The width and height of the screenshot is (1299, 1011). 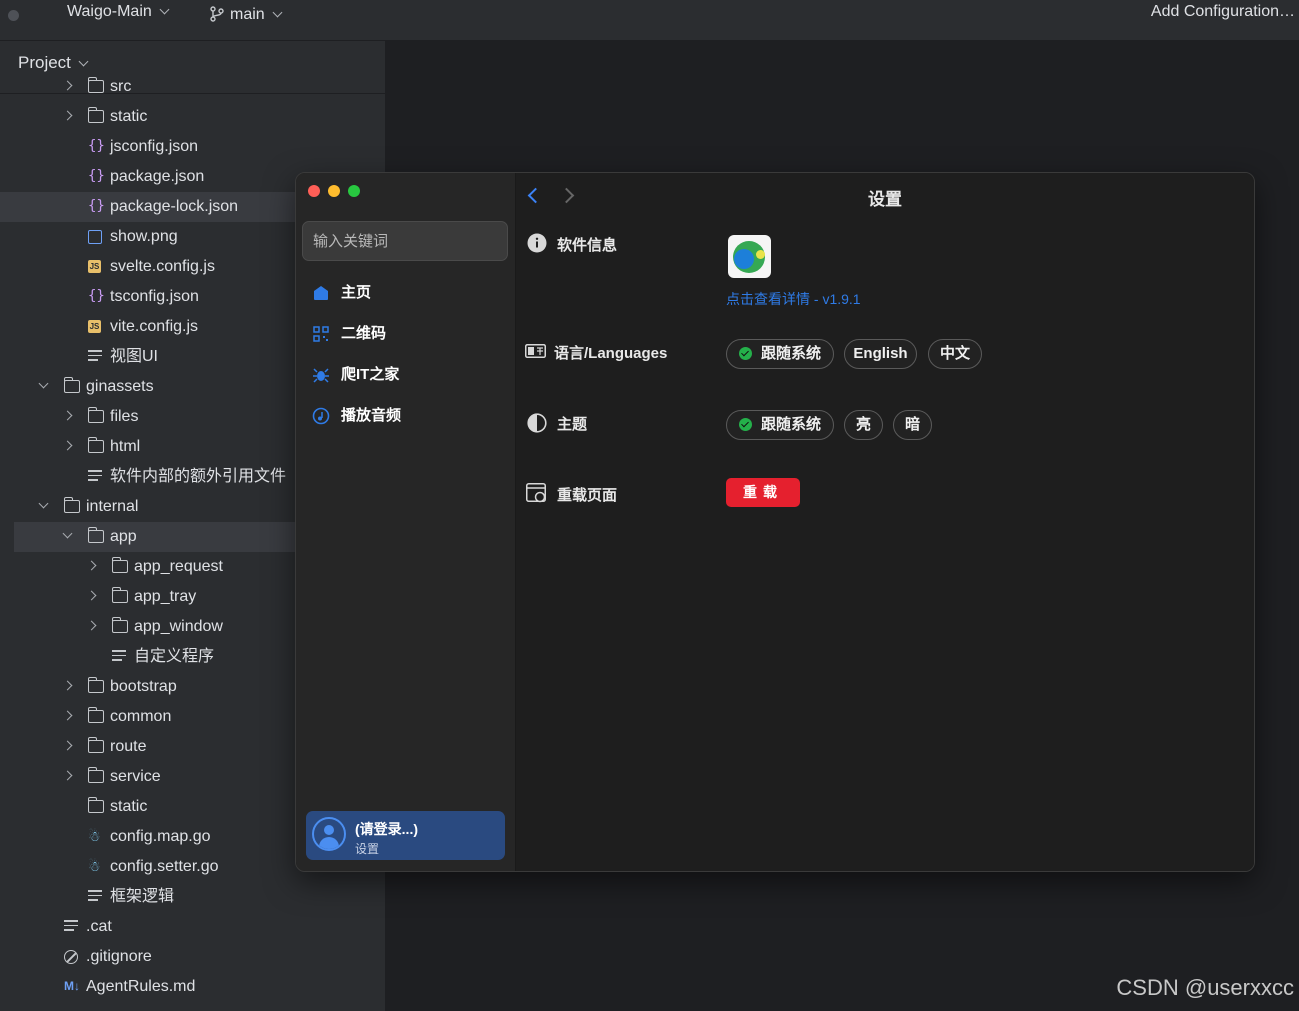 I want to click on page-title: 设置, so click(x=885, y=199).